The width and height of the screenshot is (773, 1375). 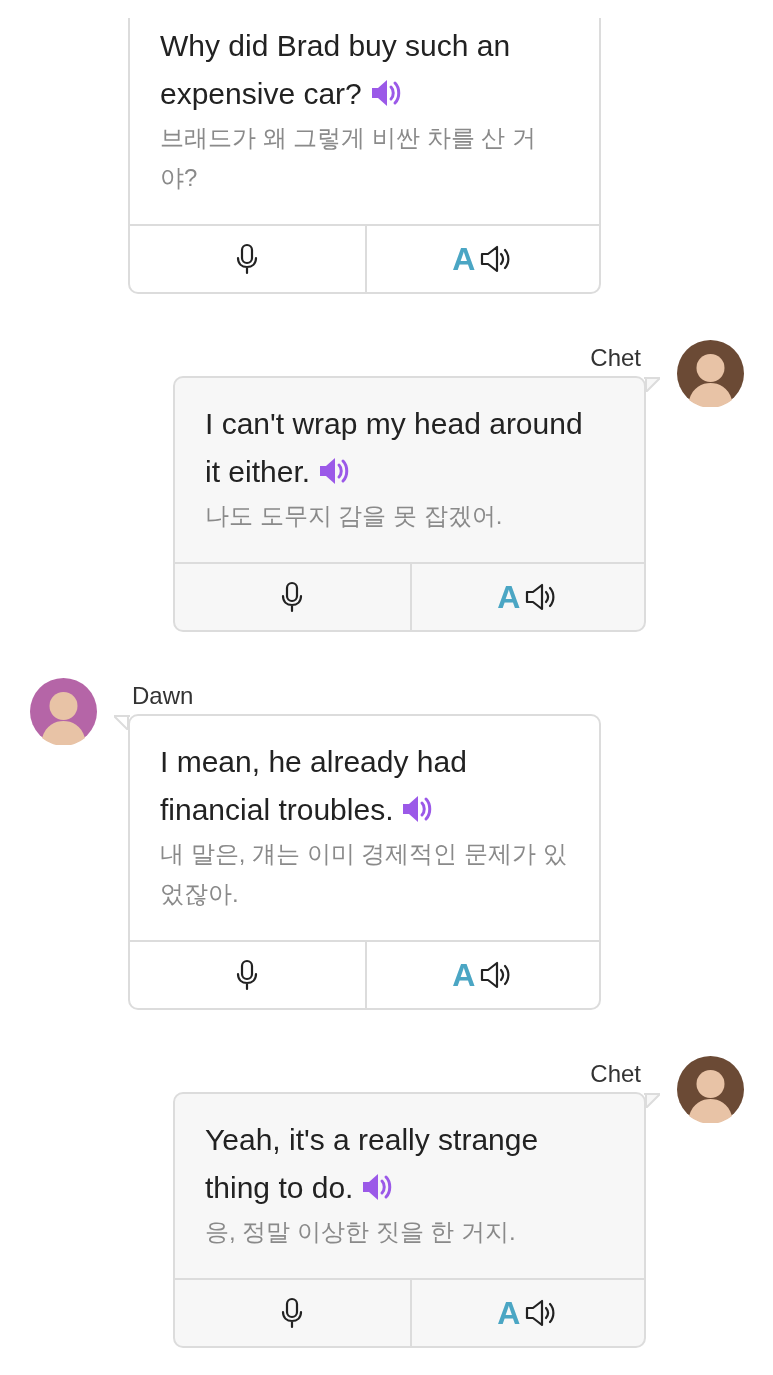 I want to click on speaker-name: Dawn, so click(x=162, y=696).